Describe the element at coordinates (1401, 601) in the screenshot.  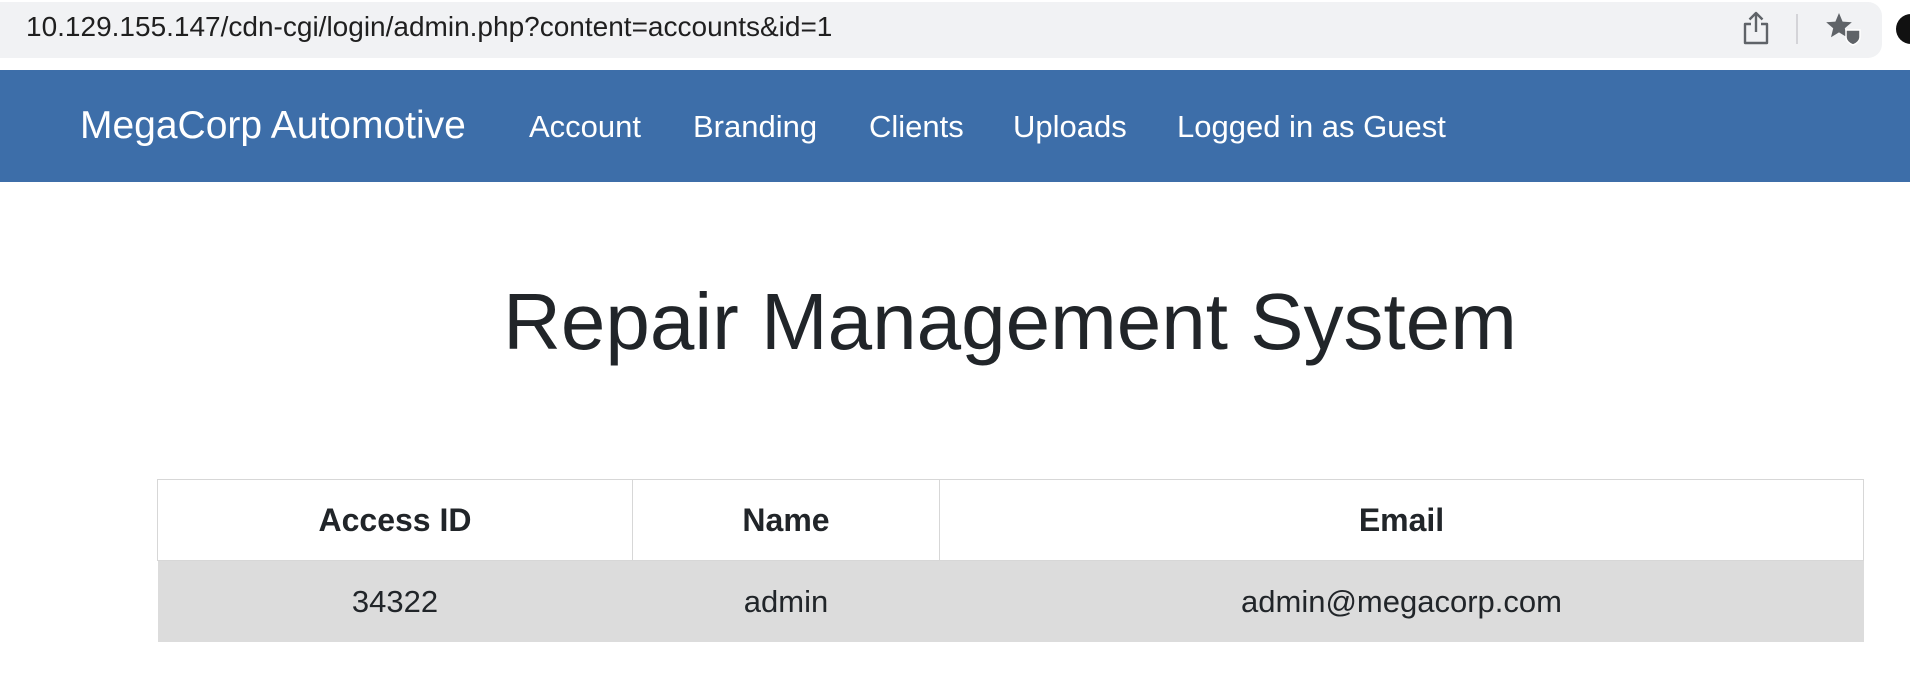
I see `cell-email: admin@megacorp.com` at that location.